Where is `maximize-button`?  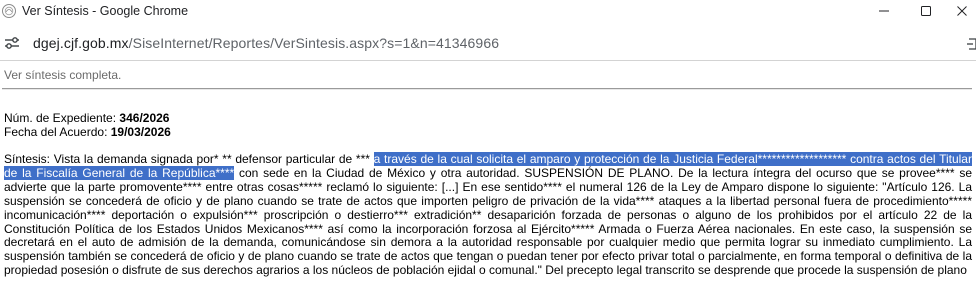 maximize-button is located at coordinates (926, 11).